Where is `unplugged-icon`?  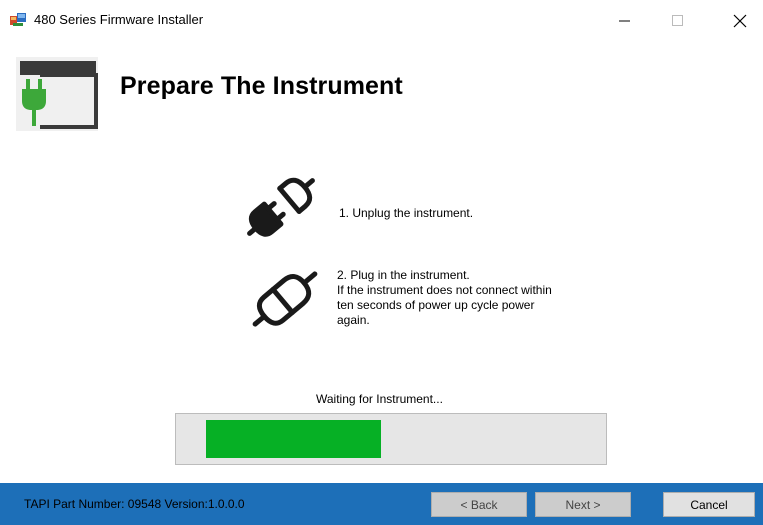
unplugged-icon is located at coordinates (281, 207).